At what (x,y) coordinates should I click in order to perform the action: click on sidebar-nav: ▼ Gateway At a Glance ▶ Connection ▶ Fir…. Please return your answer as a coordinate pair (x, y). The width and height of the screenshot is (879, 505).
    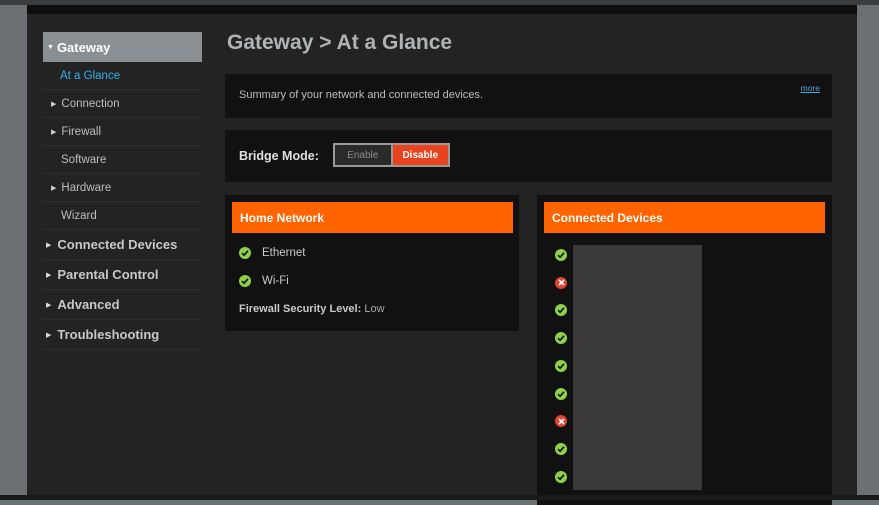
    Looking at the image, I should click on (122, 191).